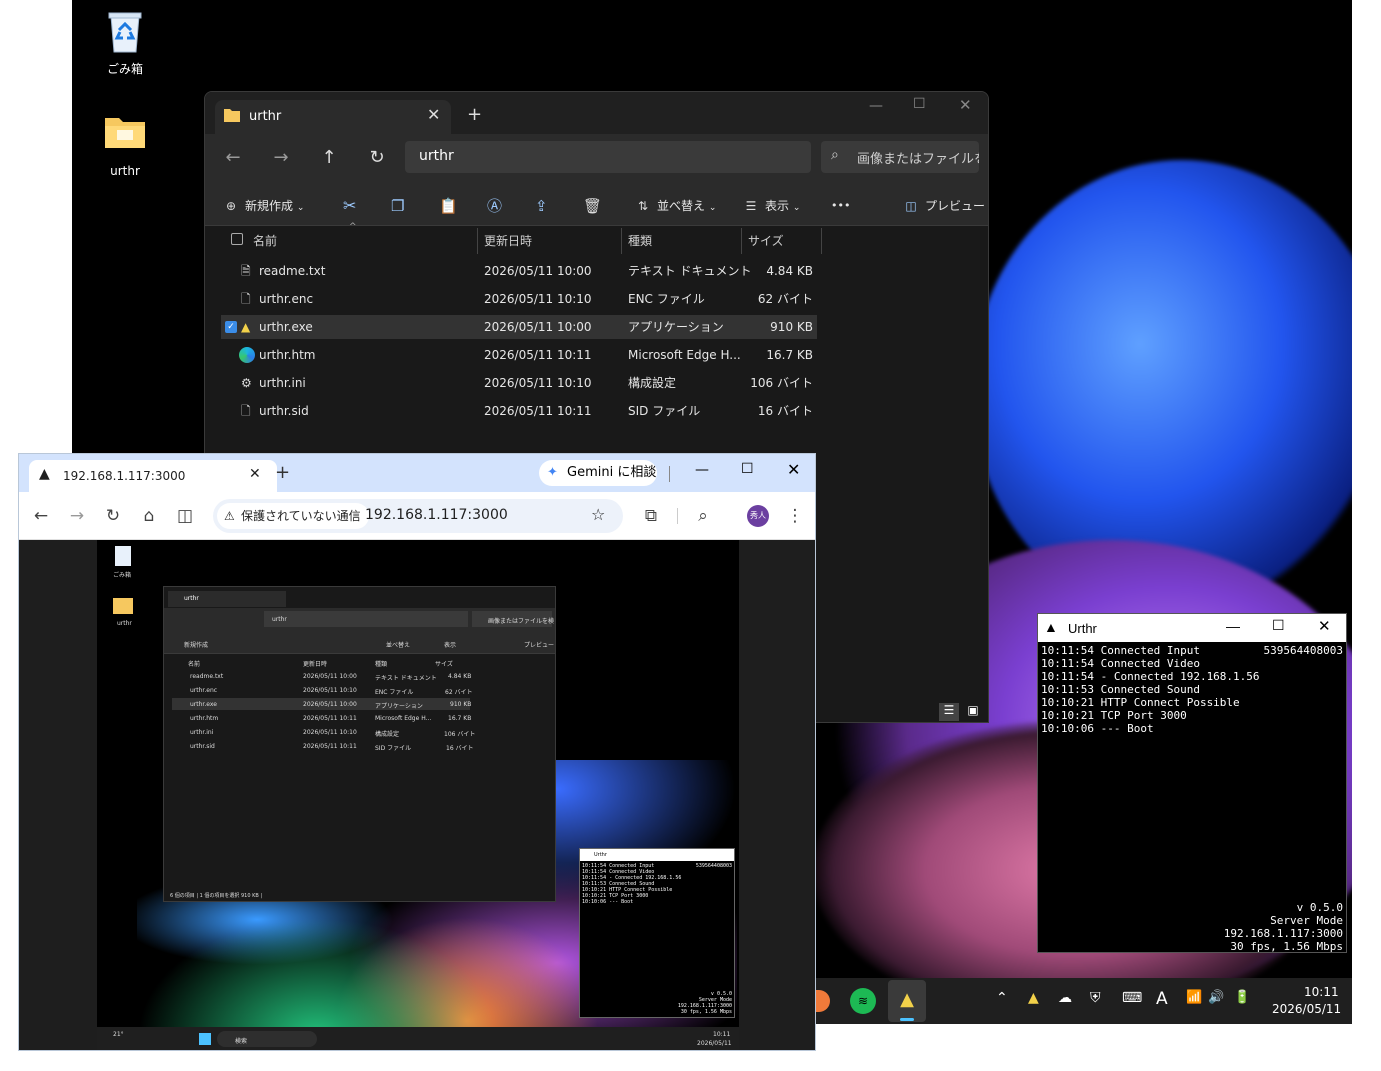 The height and width of the screenshot is (1071, 1381). Describe the element at coordinates (1216, 997) in the screenshot. I see `volume-icon: 🔊` at that location.